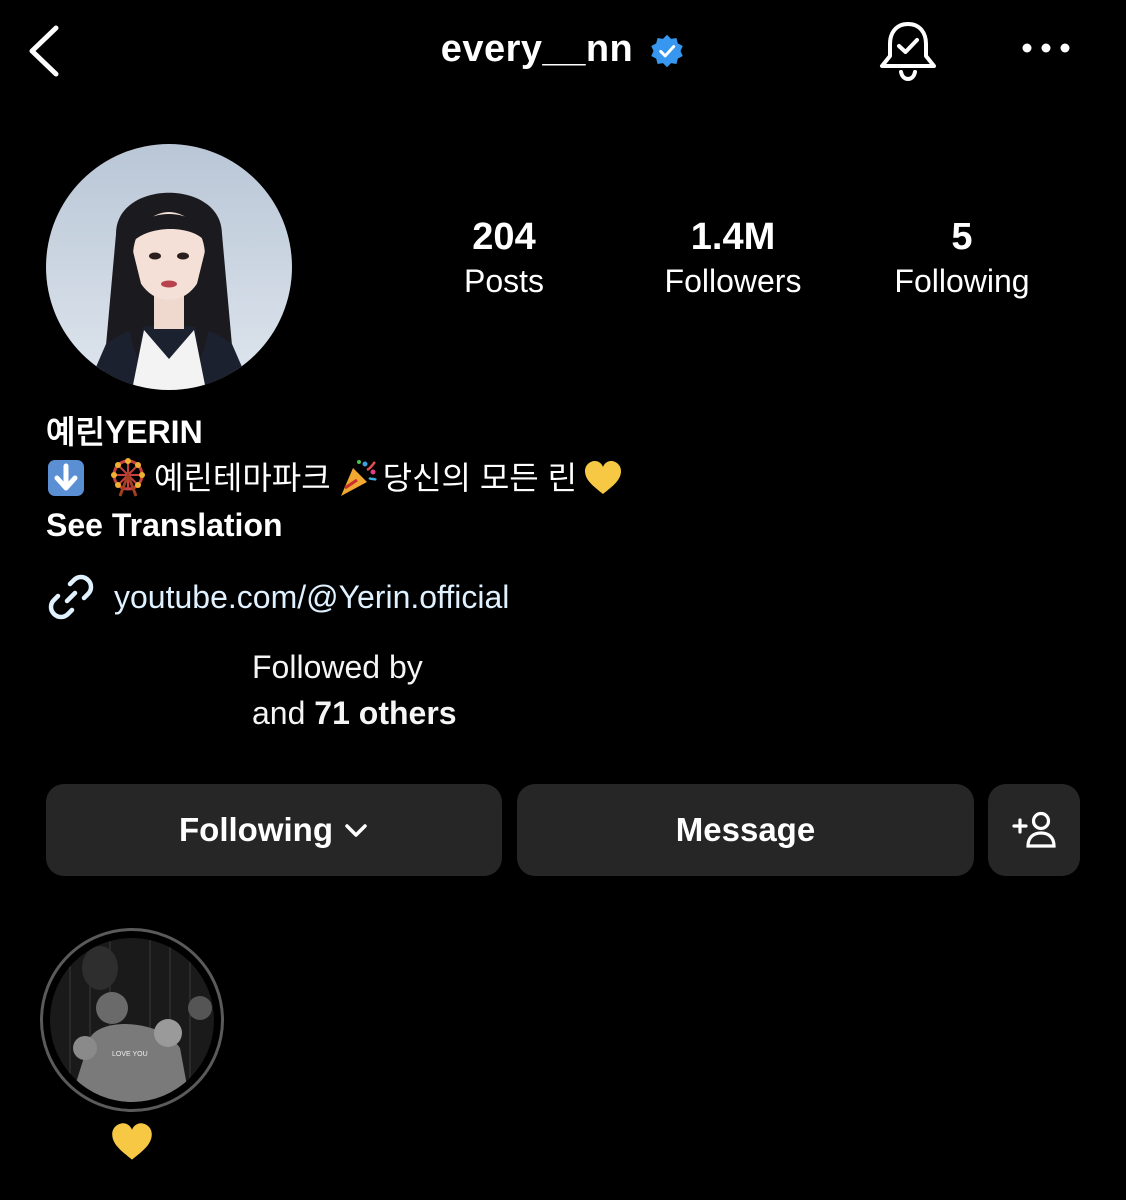 The width and height of the screenshot is (1126, 1200). I want to click on more-horizontal-icon, so click(1046, 48).